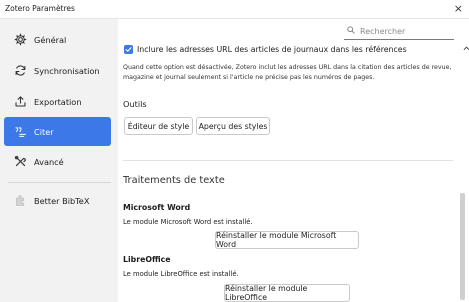 Image resolution: width=469 pixels, height=302 pixels. I want to click on sidebar-item-label: Exportation, so click(58, 101).